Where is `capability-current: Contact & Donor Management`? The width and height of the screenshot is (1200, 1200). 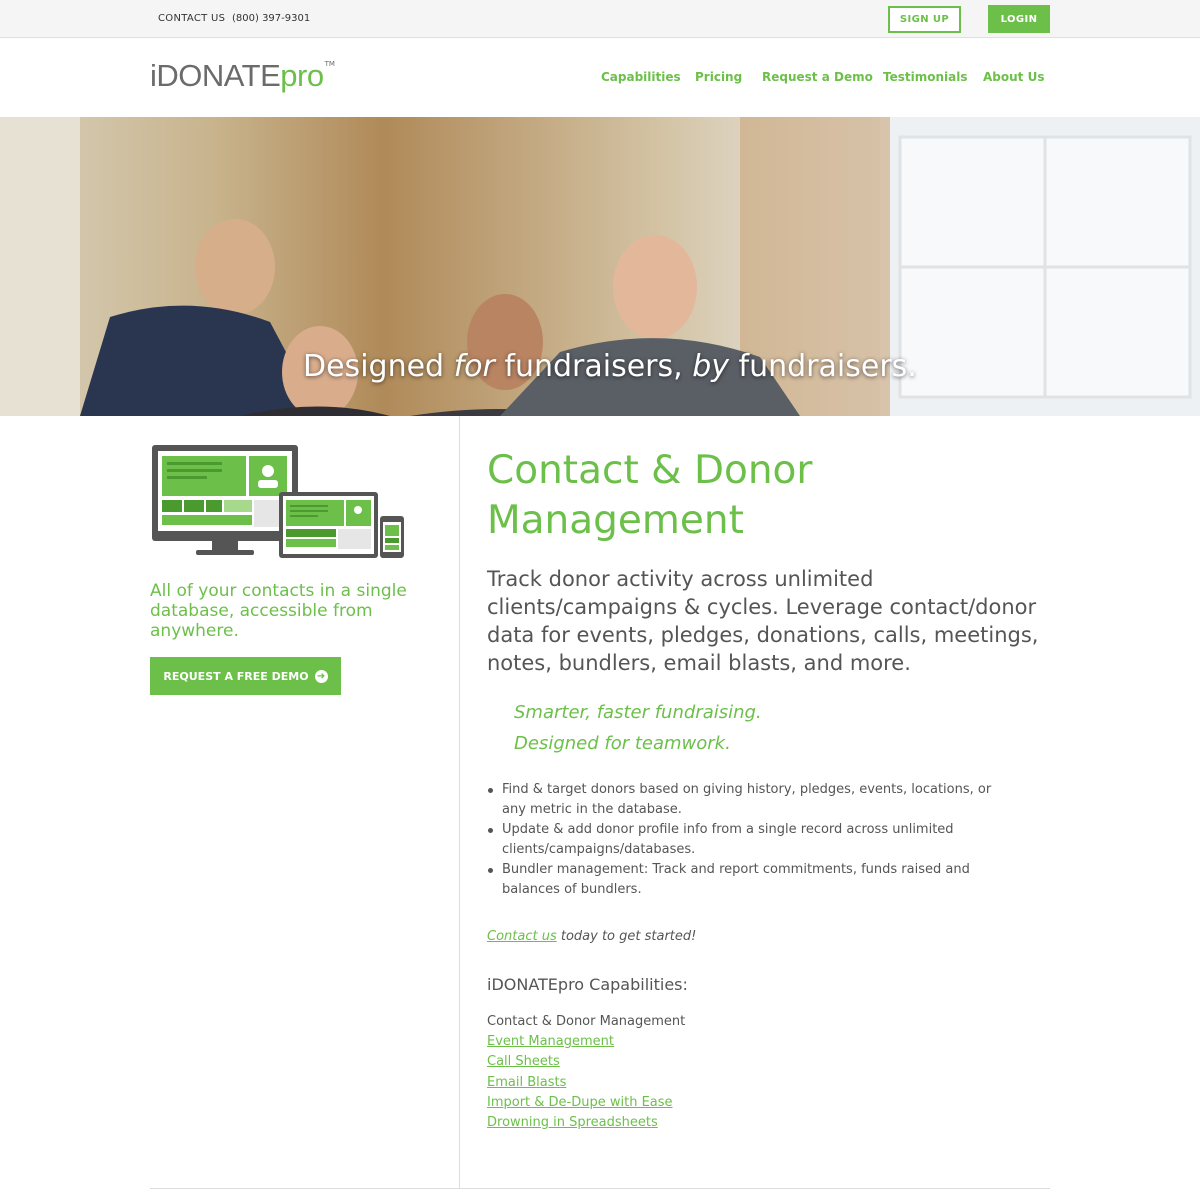
capability-current: Contact & Donor Management is located at coordinates (586, 1021).